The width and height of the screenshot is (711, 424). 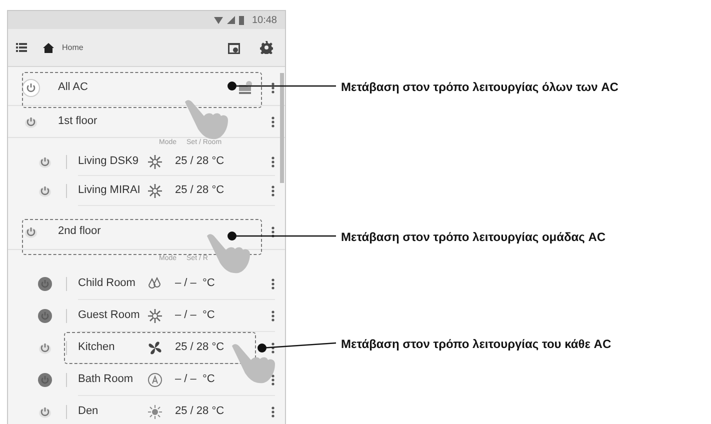 I want to click on battery-icon, so click(x=241, y=20).